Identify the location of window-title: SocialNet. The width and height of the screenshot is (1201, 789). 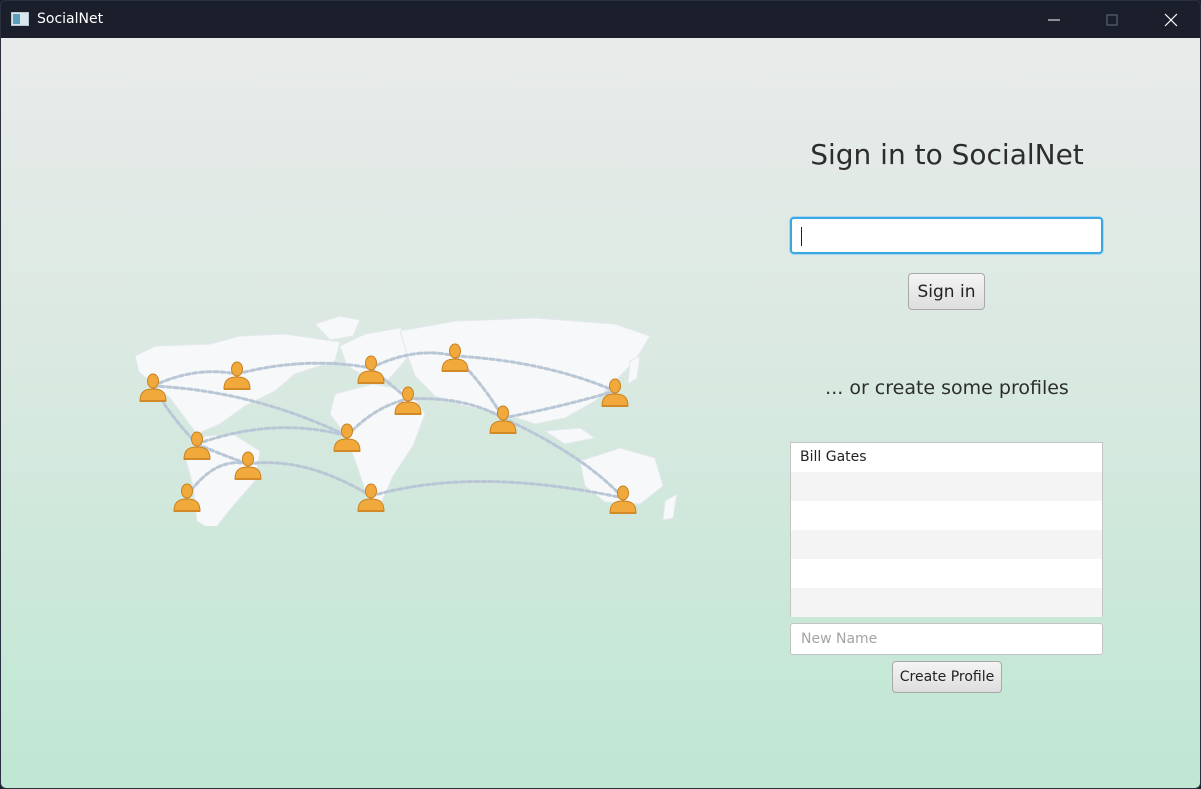
(70, 19).